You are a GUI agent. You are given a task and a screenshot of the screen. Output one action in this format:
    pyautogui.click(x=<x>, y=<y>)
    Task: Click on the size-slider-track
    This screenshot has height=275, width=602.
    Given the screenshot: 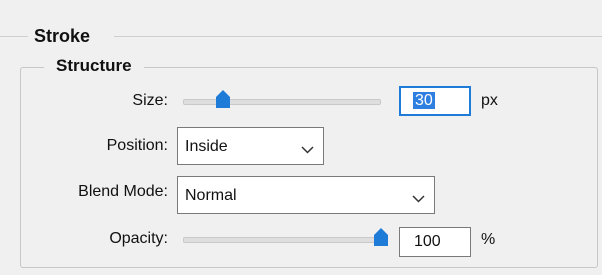 What is the action you would take?
    pyautogui.click(x=282, y=102)
    